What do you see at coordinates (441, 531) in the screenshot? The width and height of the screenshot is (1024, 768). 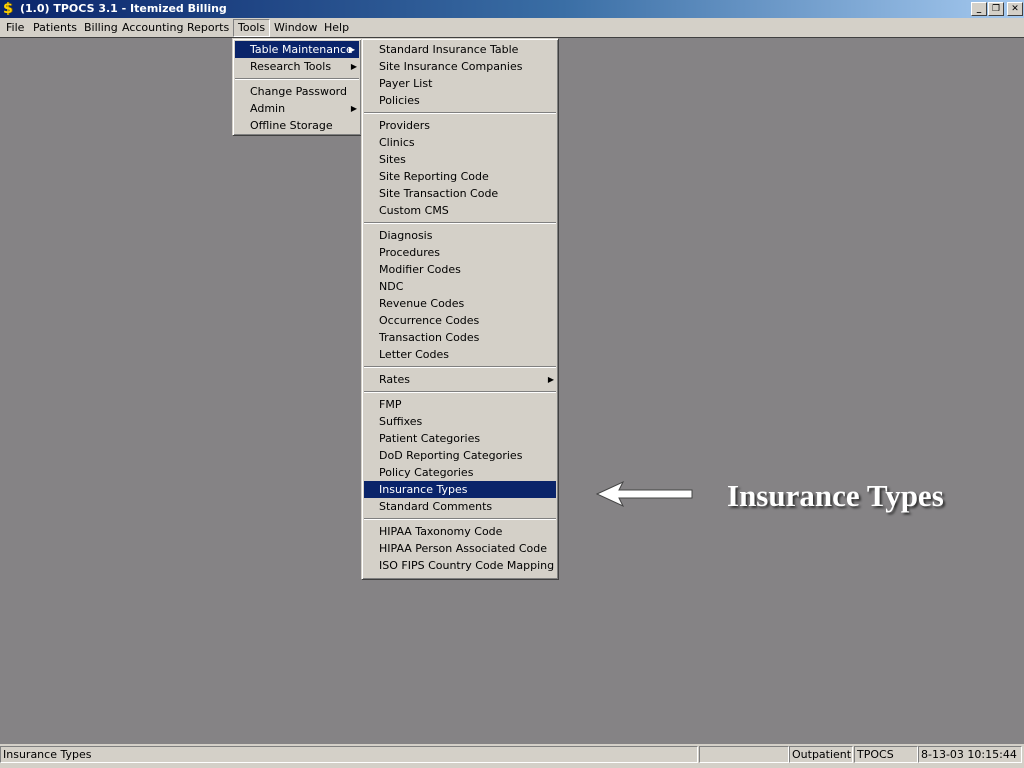 I see `menu-item-label: HIPAA Taxonomy Code` at bounding box center [441, 531].